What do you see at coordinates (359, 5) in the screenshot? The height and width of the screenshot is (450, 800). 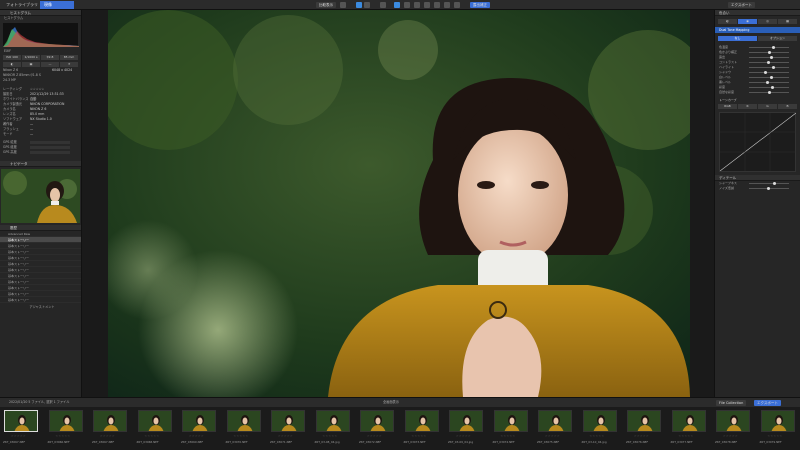 I see `single-view-icon` at bounding box center [359, 5].